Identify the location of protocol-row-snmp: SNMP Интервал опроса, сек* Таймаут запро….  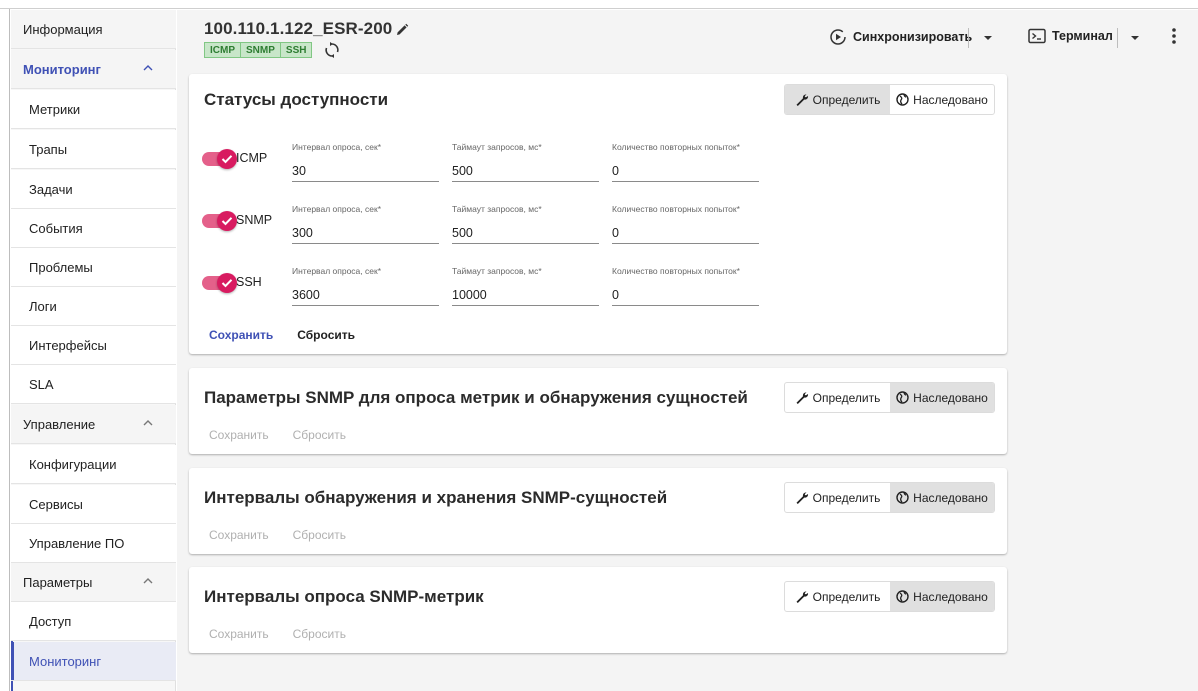
(502, 218).